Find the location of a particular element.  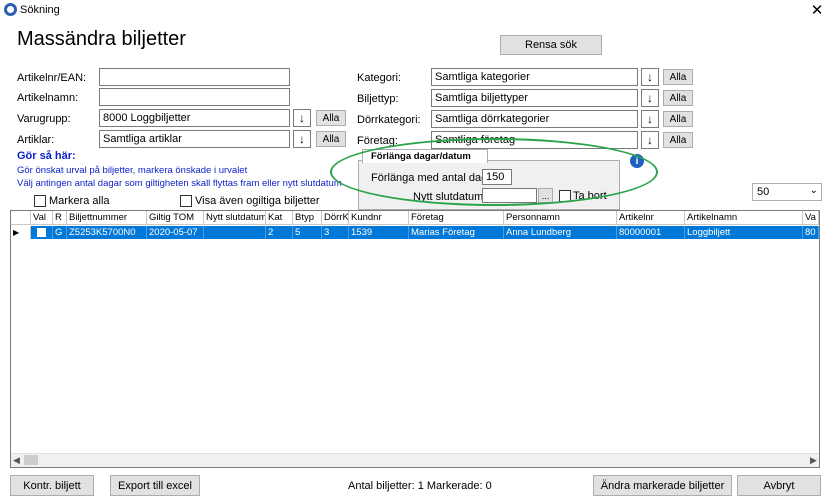

row-header-corner is located at coordinates (21, 218).